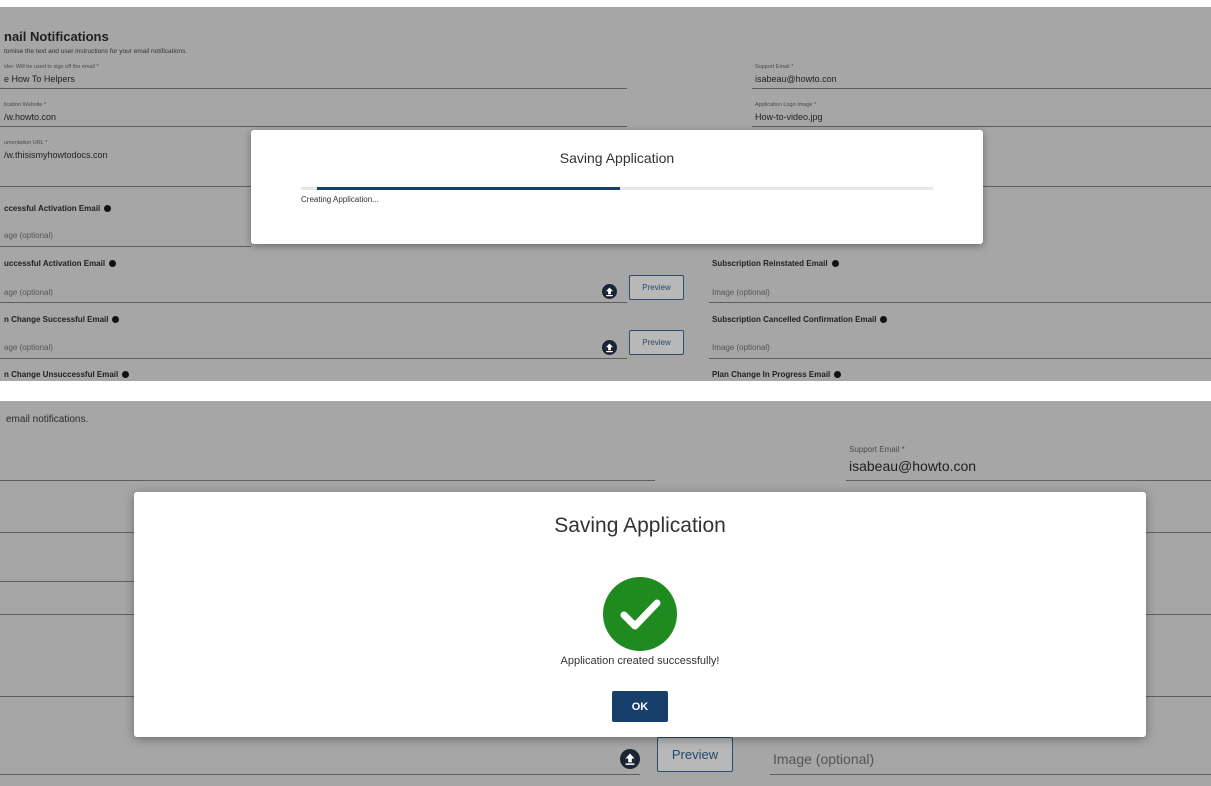 Image resolution: width=1211 pixels, height=786 pixels. What do you see at coordinates (60, 263) in the screenshot?
I see `unsuccessful-activation-email-label: uccessful Activation Email` at bounding box center [60, 263].